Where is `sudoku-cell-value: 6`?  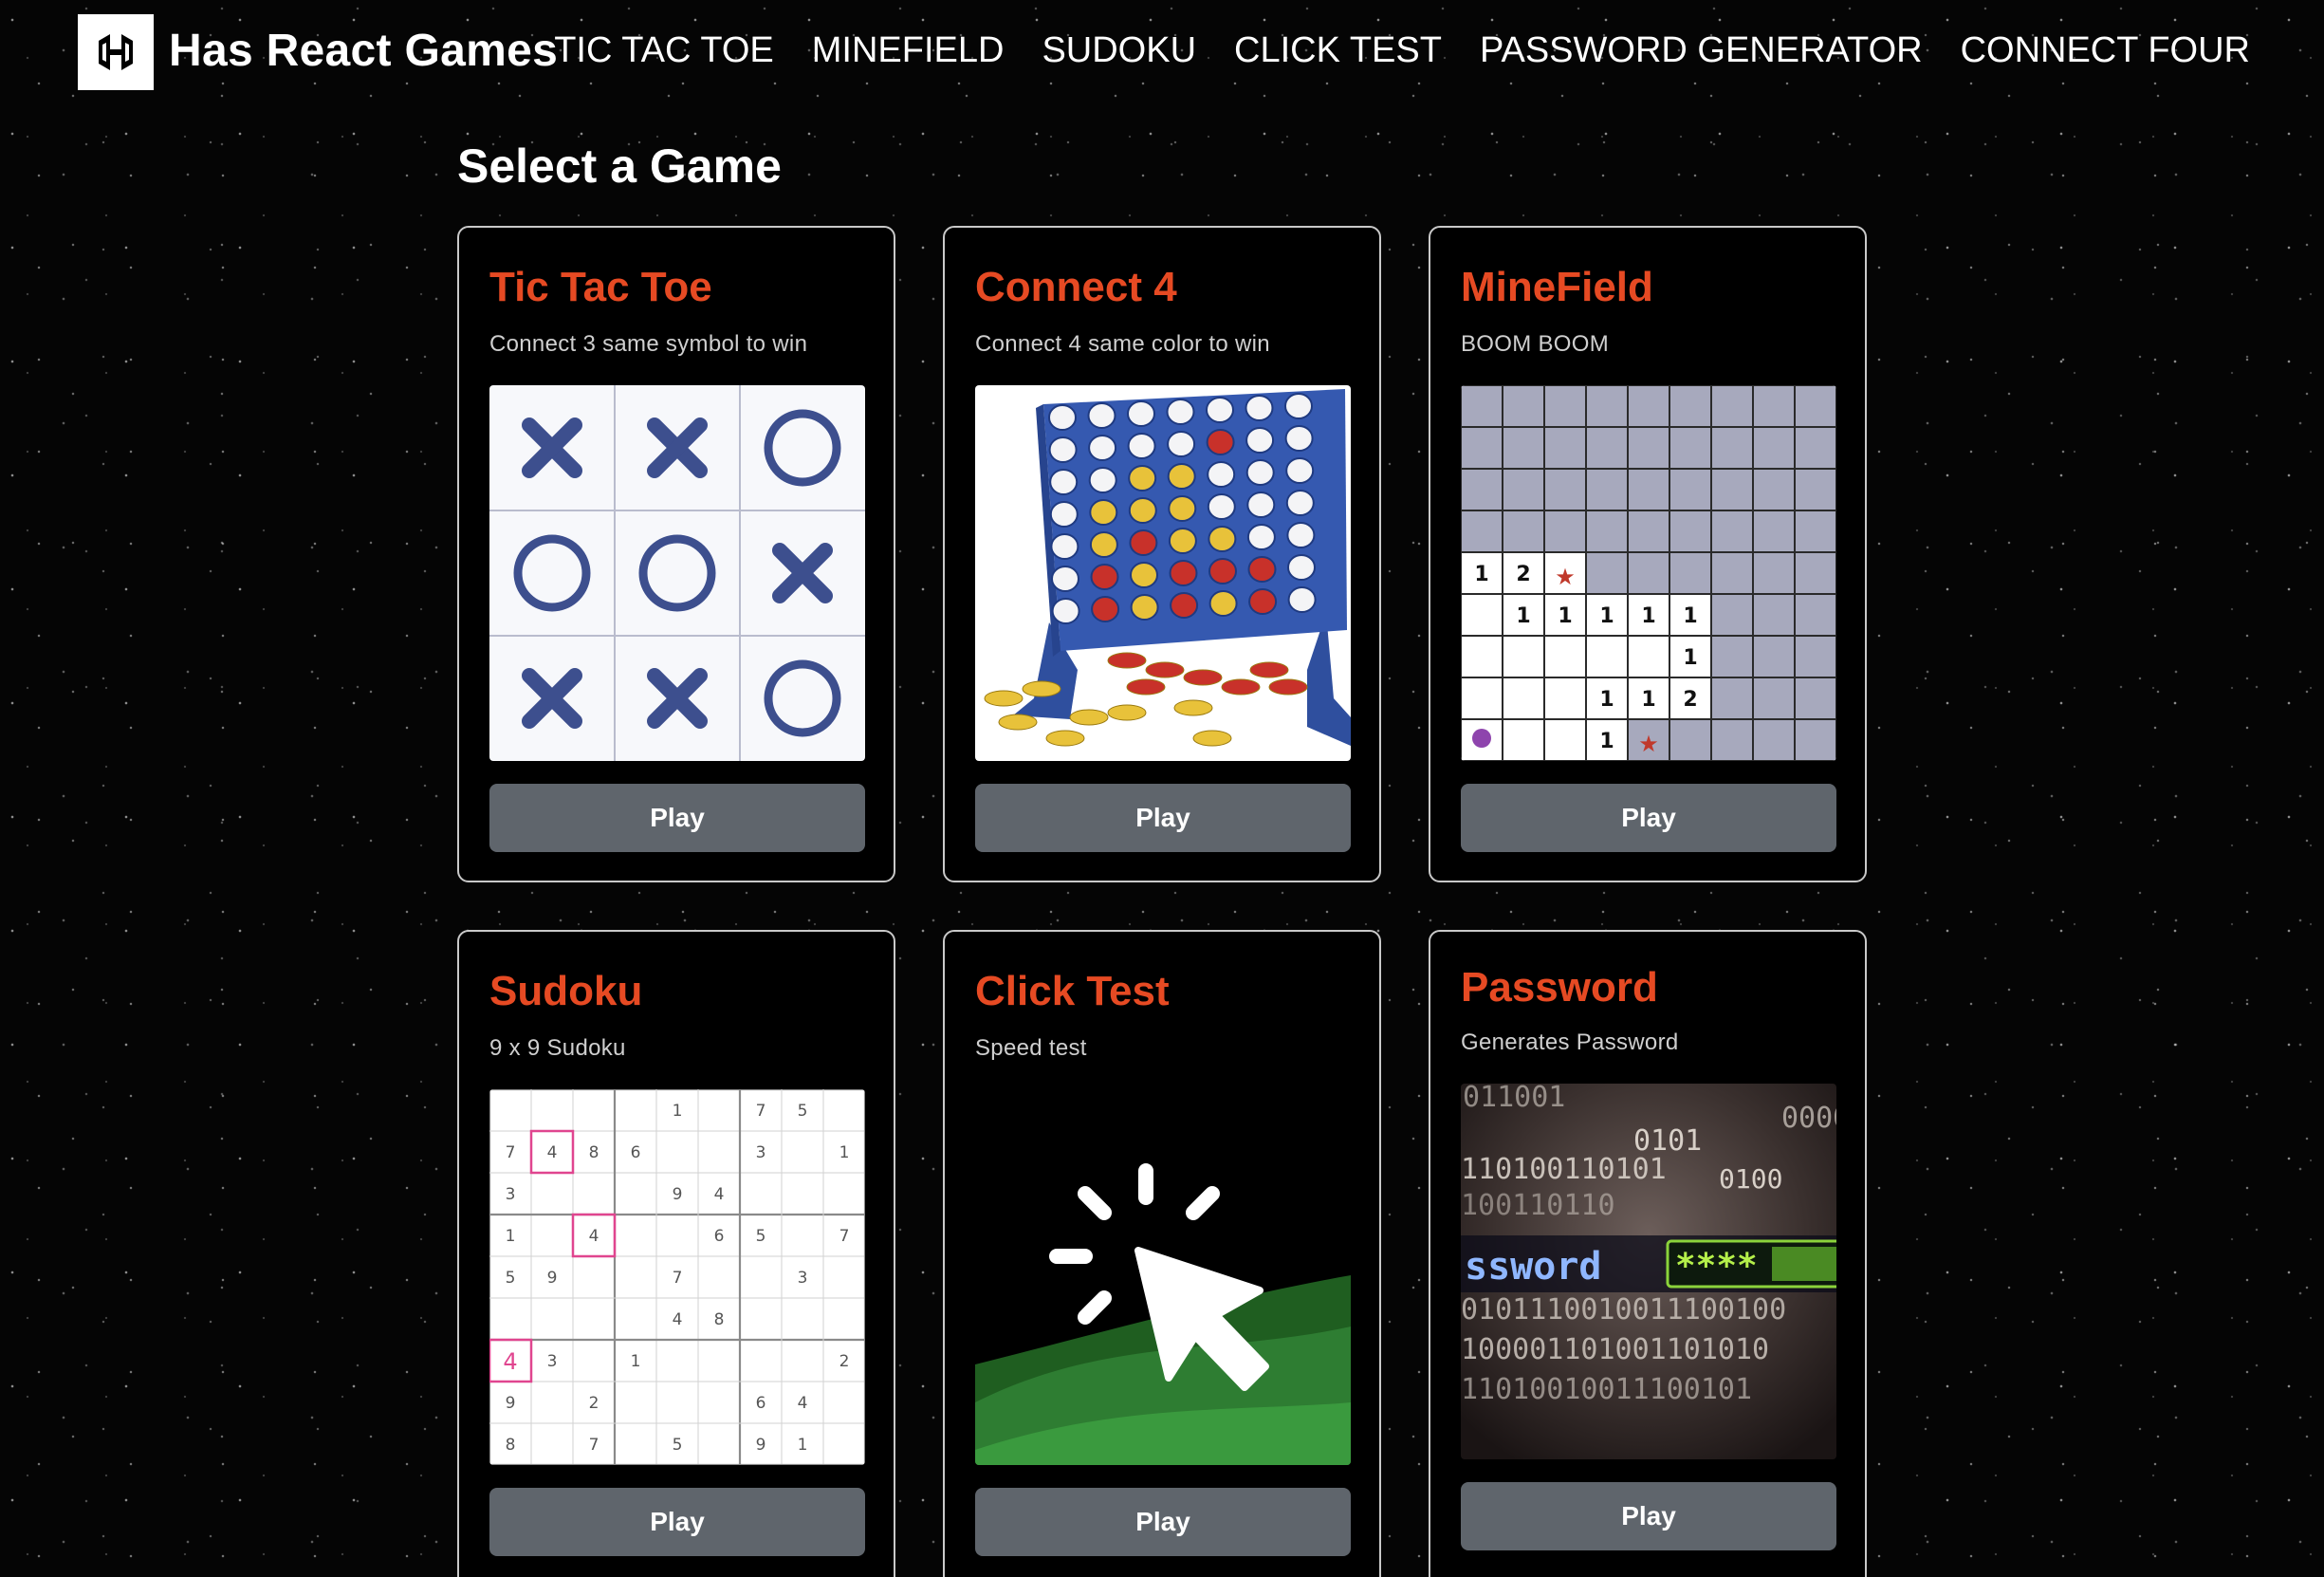
sudoku-cell-value: 6 is located at coordinates (719, 1237).